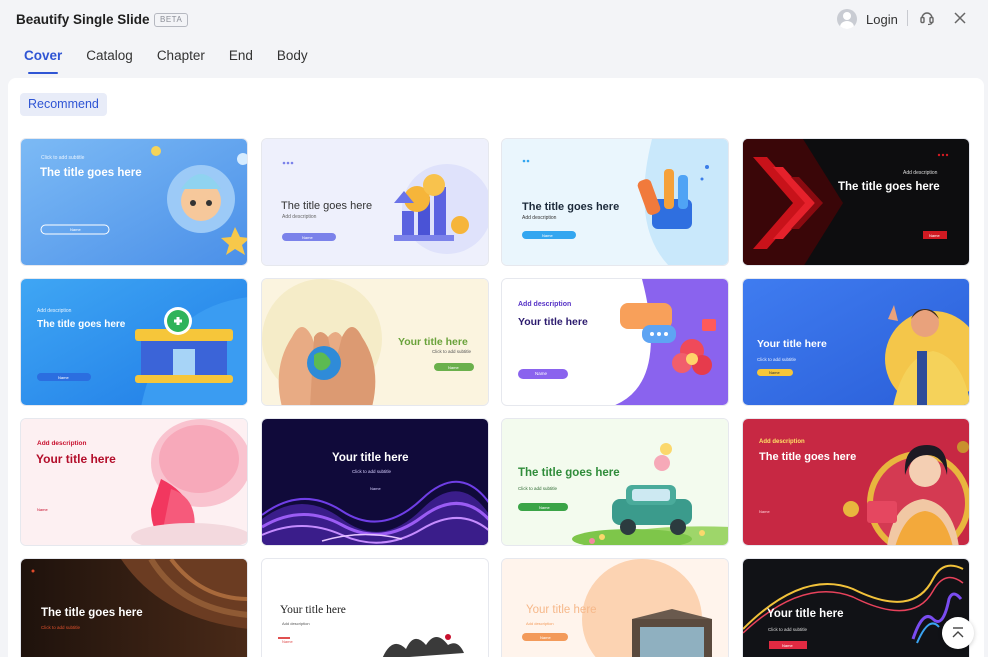 This screenshot has height=657, width=988. I want to click on tab-end: End, so click(241, 61).